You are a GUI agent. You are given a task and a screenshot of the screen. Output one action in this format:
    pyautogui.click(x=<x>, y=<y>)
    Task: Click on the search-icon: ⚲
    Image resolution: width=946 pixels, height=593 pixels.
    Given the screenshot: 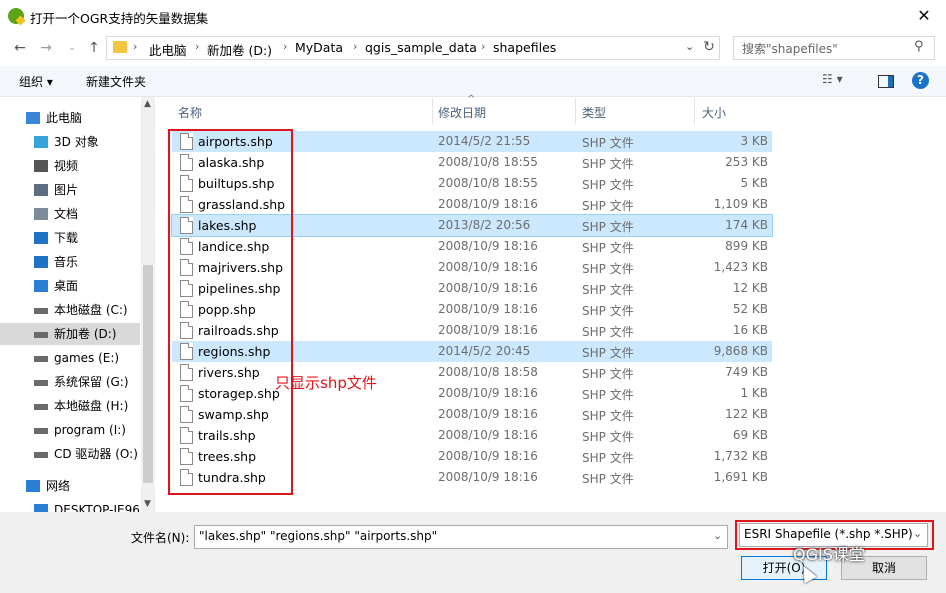 What is the action you would take?
    pyautogui.click(x=919, y=46)
    